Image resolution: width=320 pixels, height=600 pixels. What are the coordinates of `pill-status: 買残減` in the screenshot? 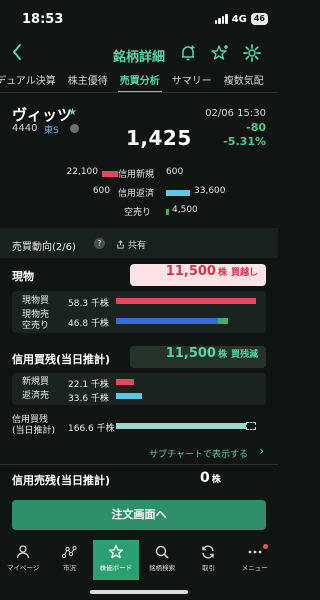 It's located at (244, 355).